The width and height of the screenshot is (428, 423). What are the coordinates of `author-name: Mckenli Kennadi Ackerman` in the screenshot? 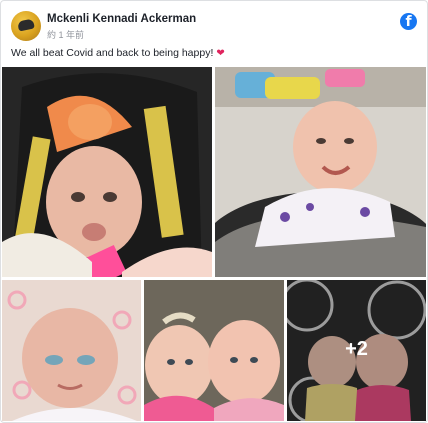 It's located at (121, 19).